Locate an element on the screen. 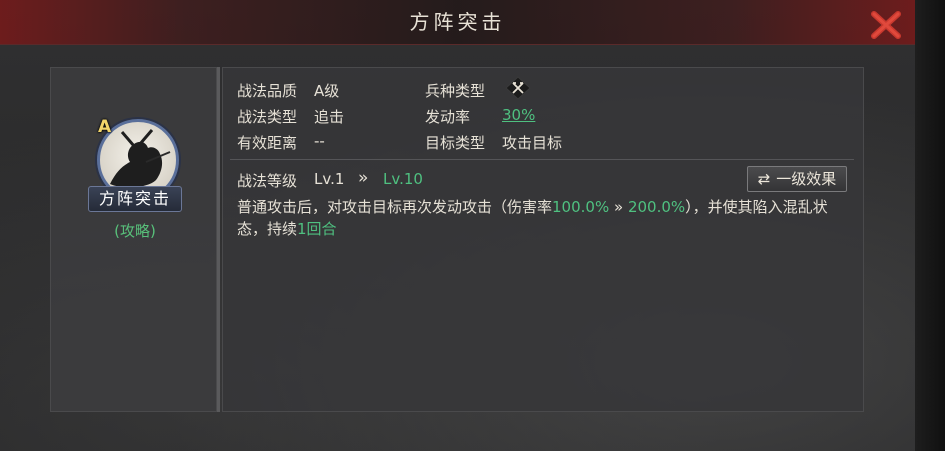 This screenshot has width=945, height=451. skill-type-label: 战法类型 is located at coordinates (267, 117).